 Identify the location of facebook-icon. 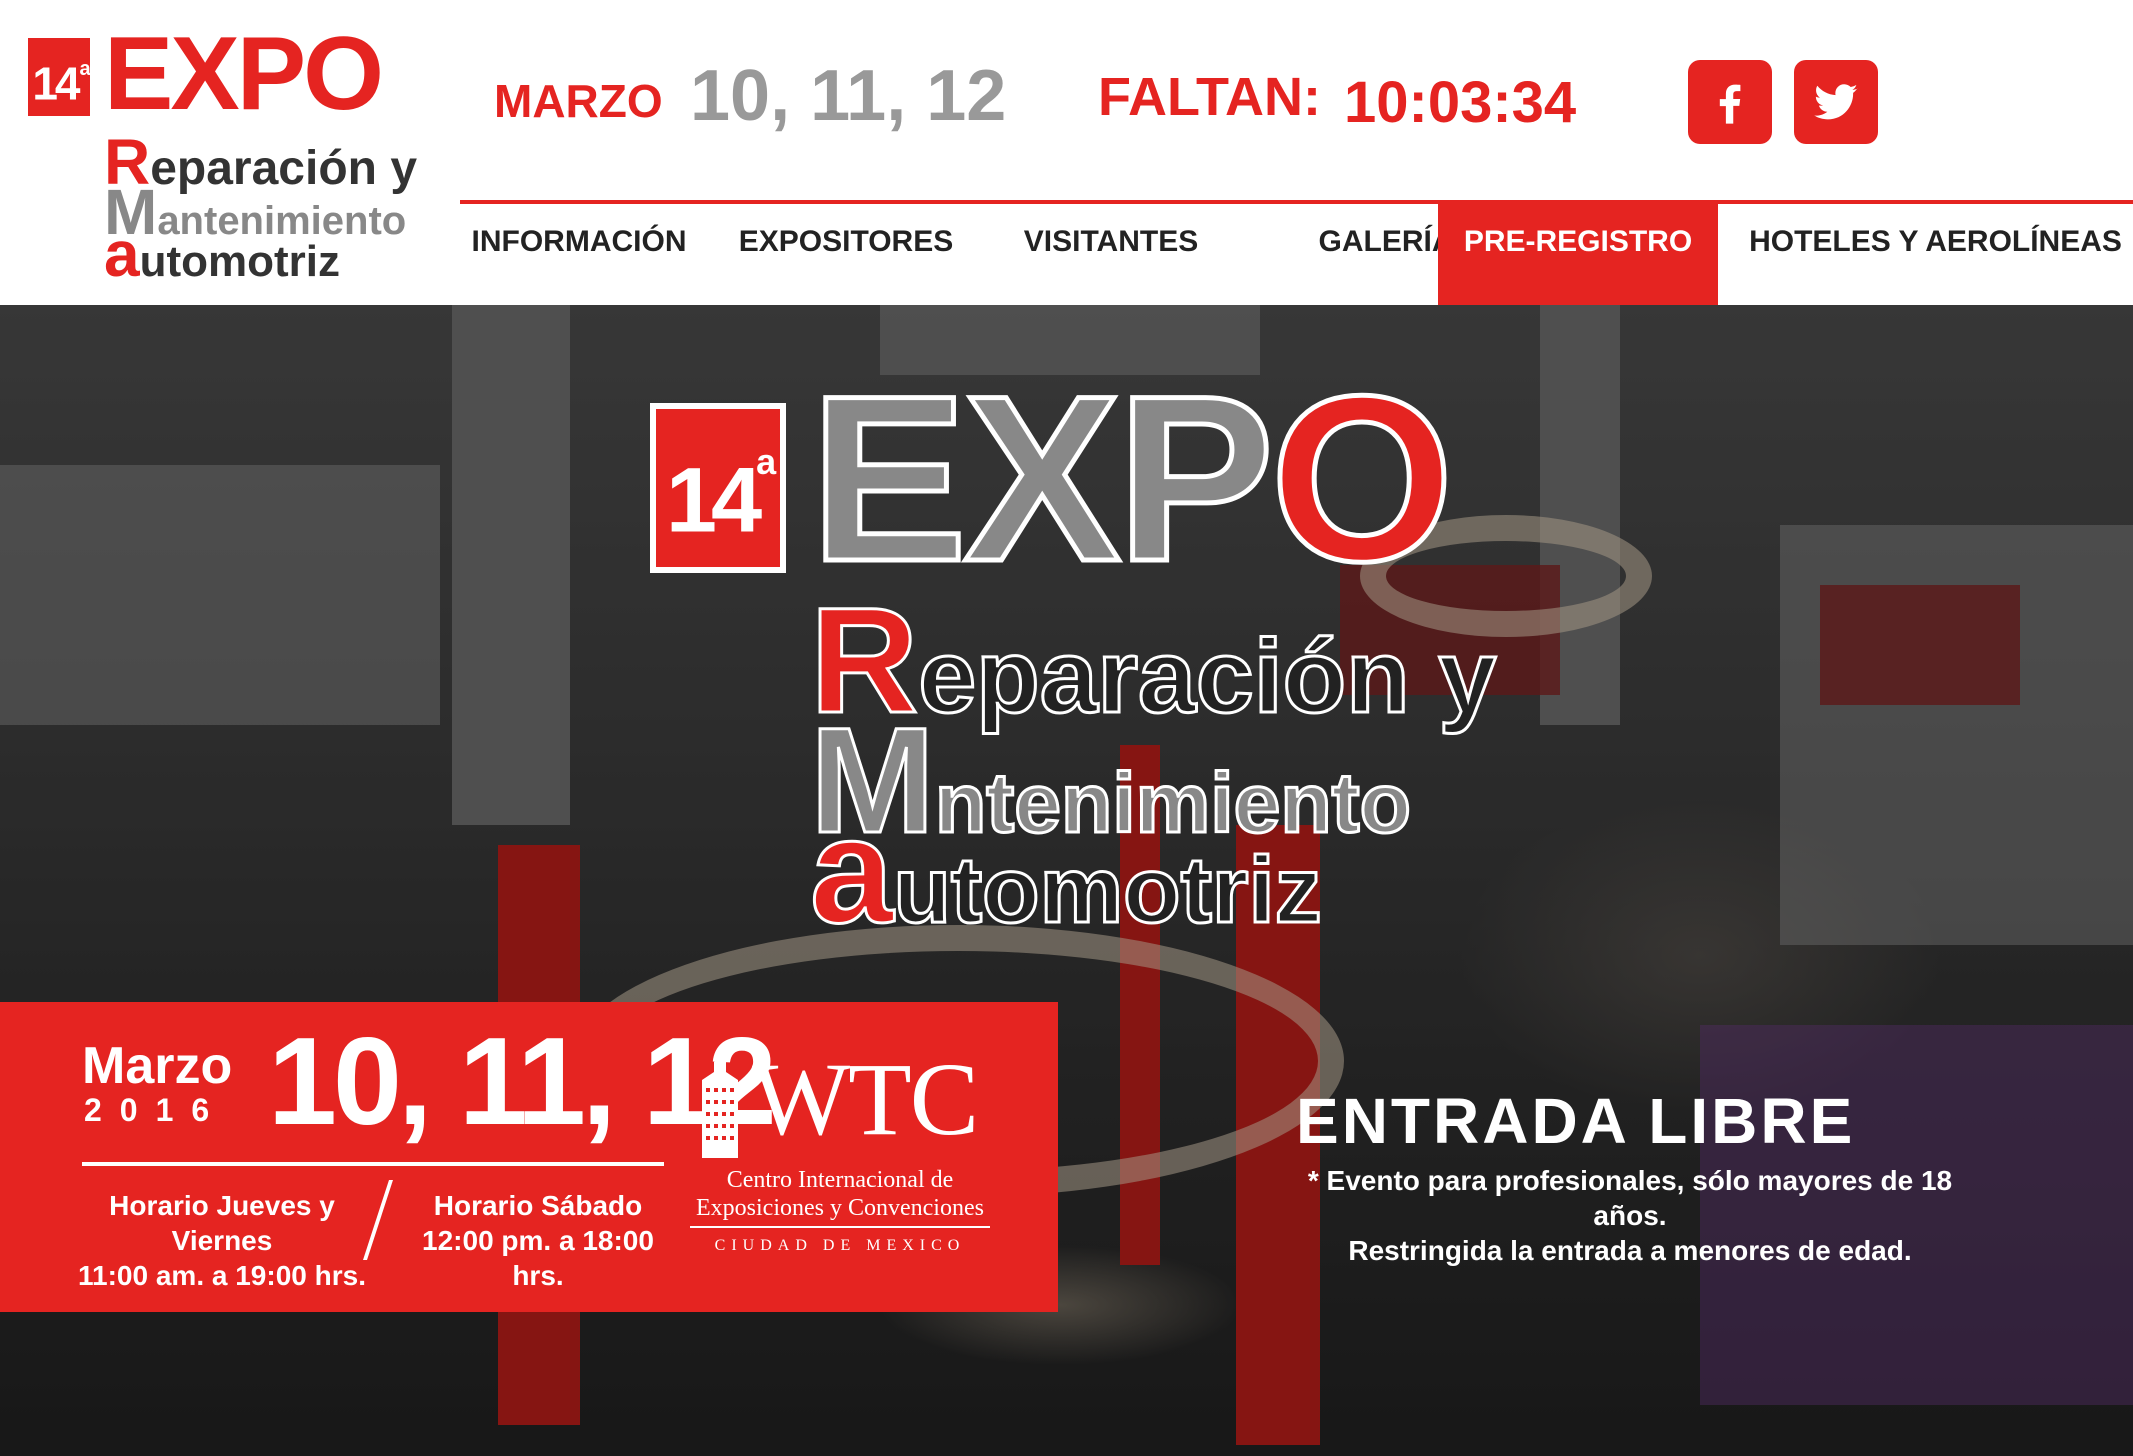
(1730, 104).